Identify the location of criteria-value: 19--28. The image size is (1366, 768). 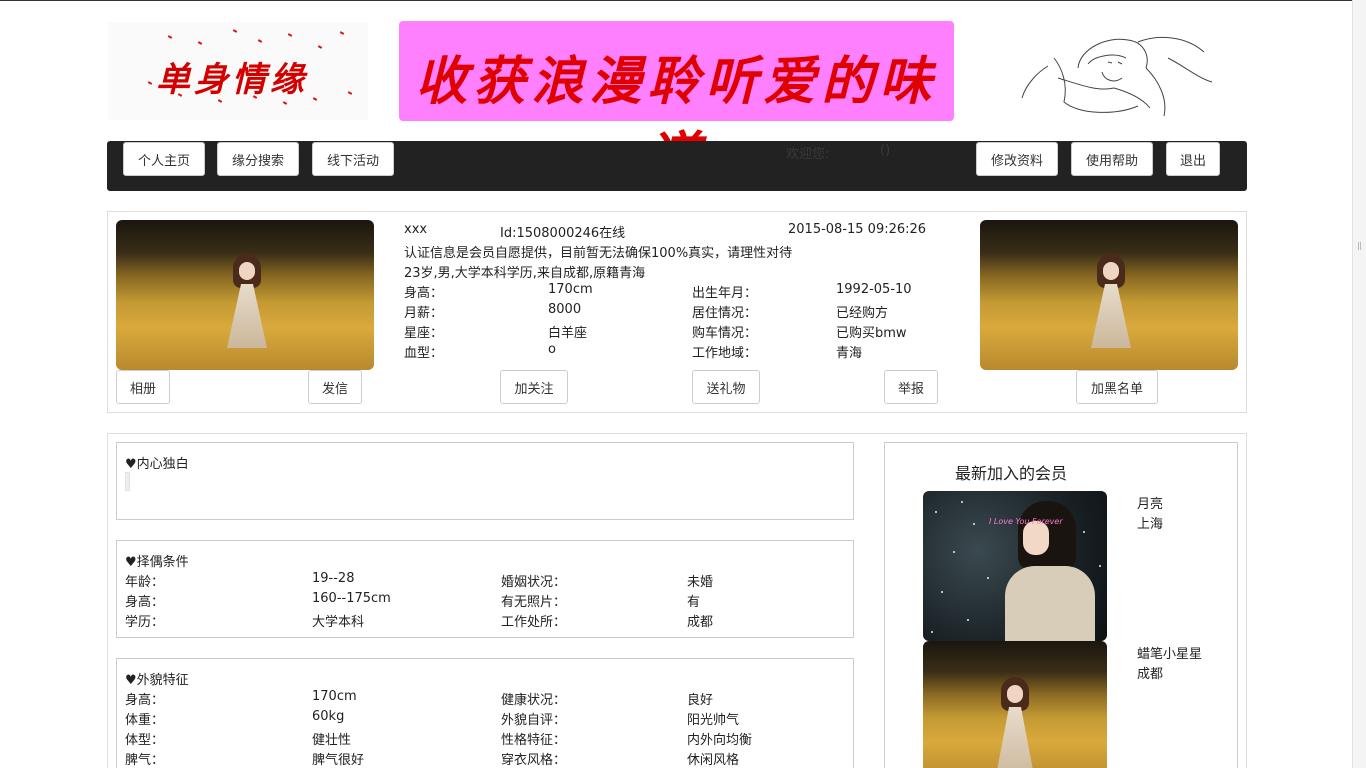
(333, 578).